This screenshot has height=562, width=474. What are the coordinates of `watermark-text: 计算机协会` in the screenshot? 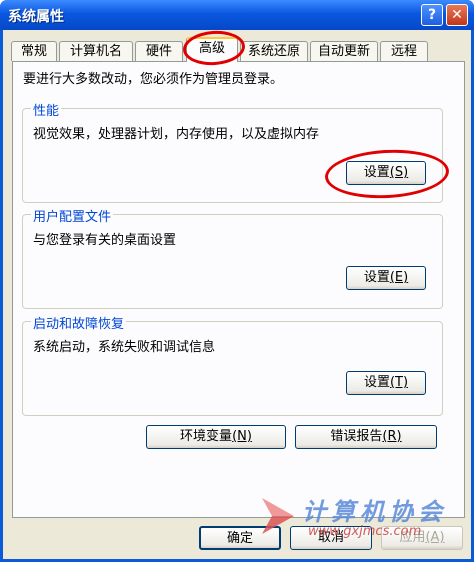 It's located at (374, 512).